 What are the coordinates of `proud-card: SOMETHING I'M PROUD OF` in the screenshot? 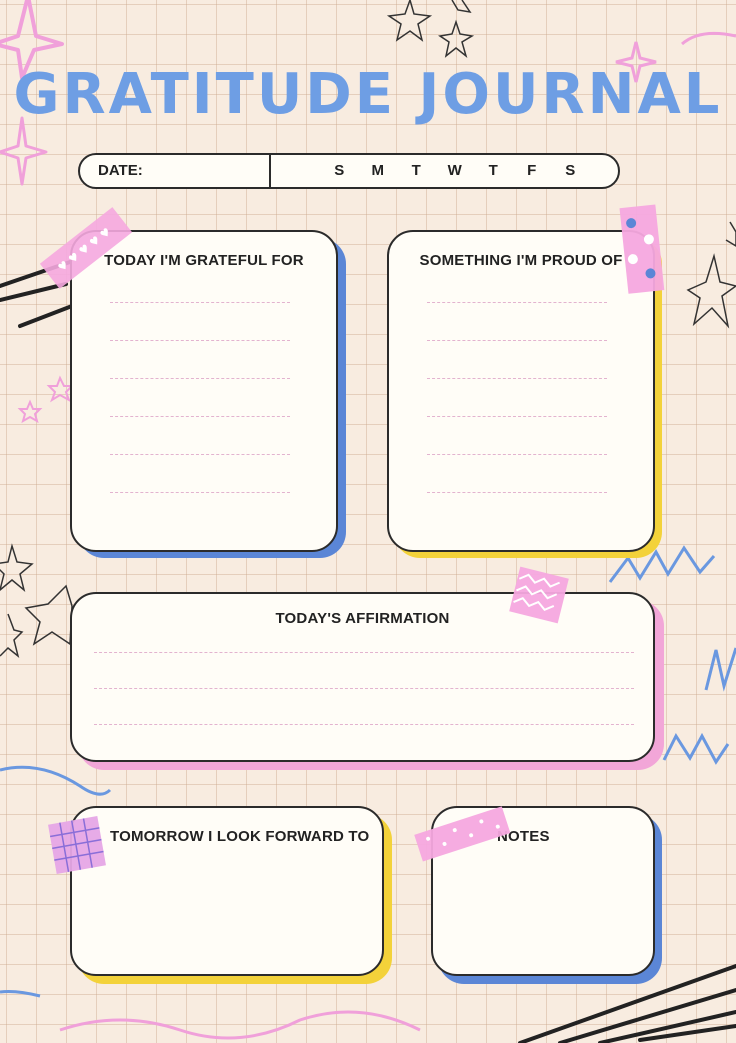 It's located at (521, 391).